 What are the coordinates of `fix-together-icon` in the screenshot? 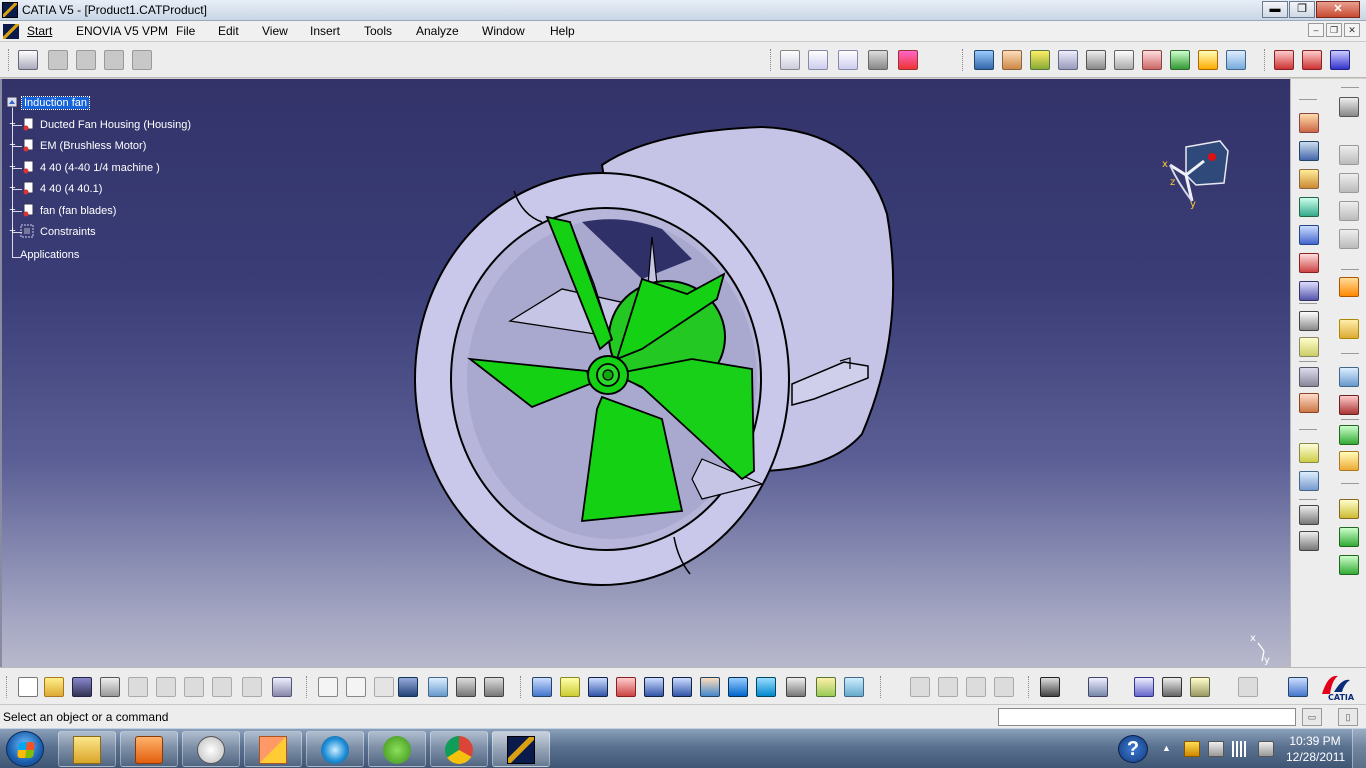 It's located at (1349, 537).